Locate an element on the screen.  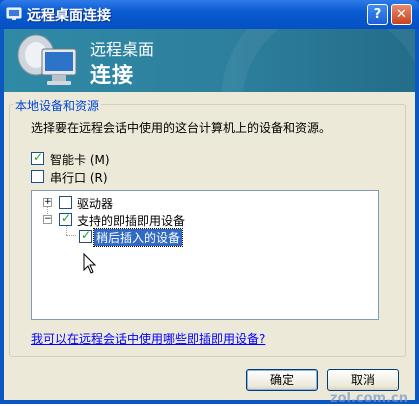
pnp-devices-checkbox: ✓ is located at coordinates (65, 218).